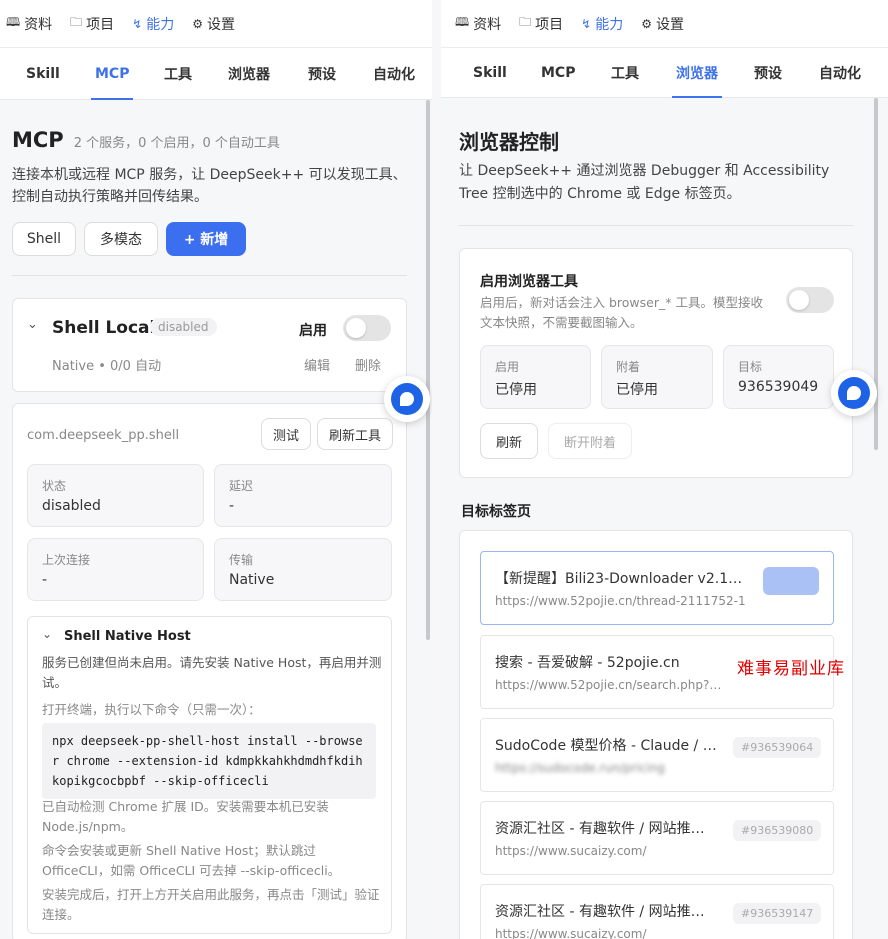 The height and width of the screenshot is (939, 888). I want to click on mcp-summary: 2 个服务，0 个启用，0 个自动工具, so click(176, 143).